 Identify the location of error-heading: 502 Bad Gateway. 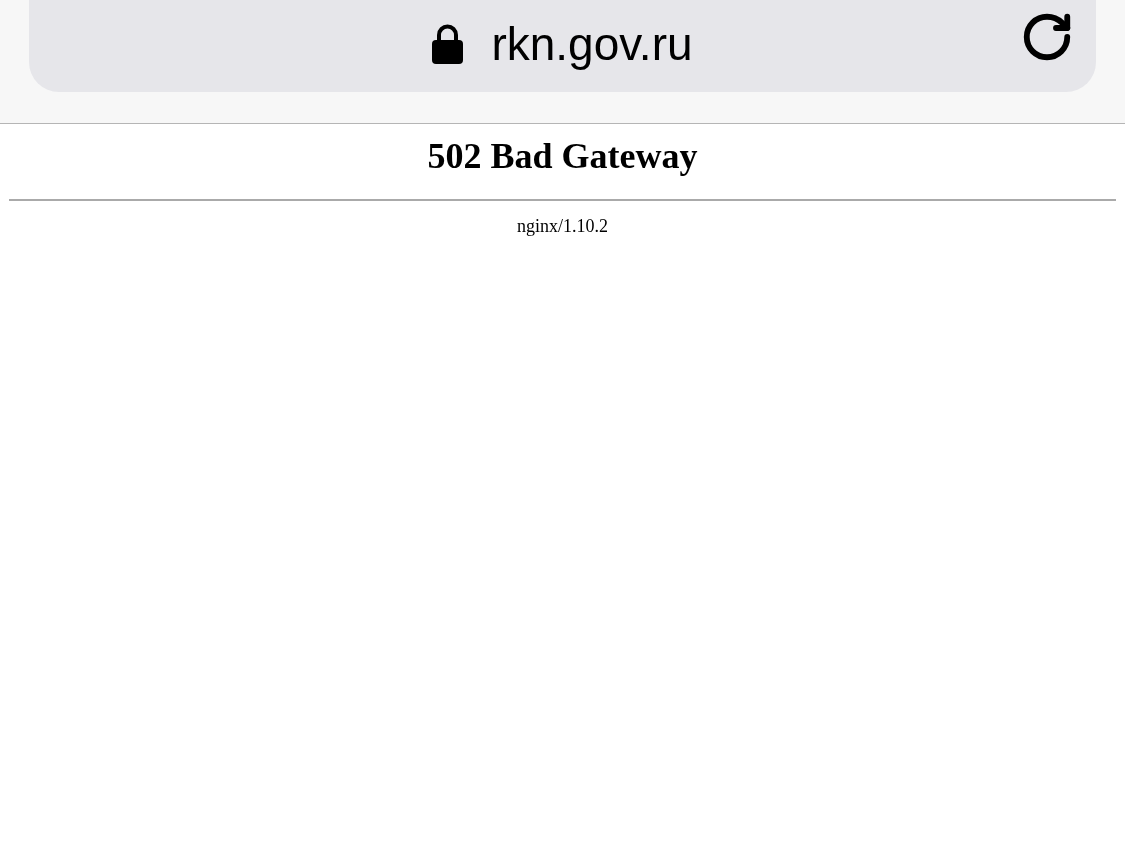
(562, 156).